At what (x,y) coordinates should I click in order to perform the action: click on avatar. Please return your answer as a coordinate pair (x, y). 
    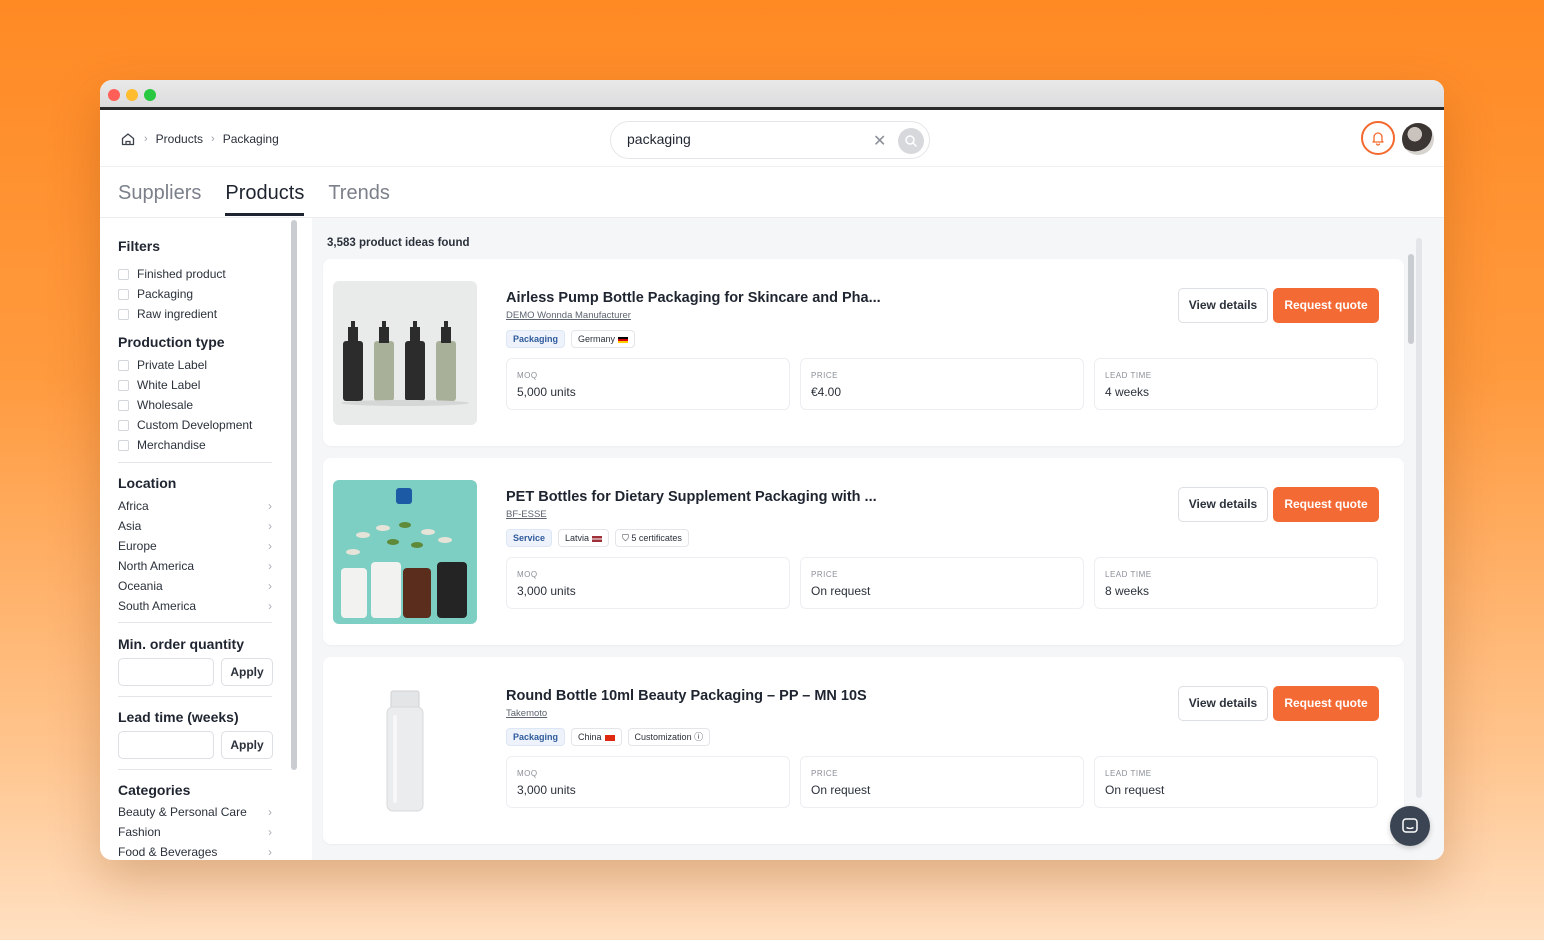
    Looking at the image, I should click on (1418, 139).